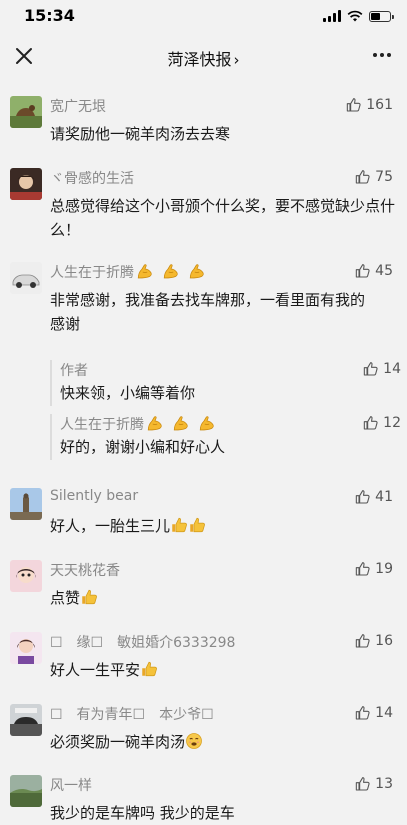 The height and width of the screenshot is (825, 407). I want to click on signal-icon, so click(332, 16).